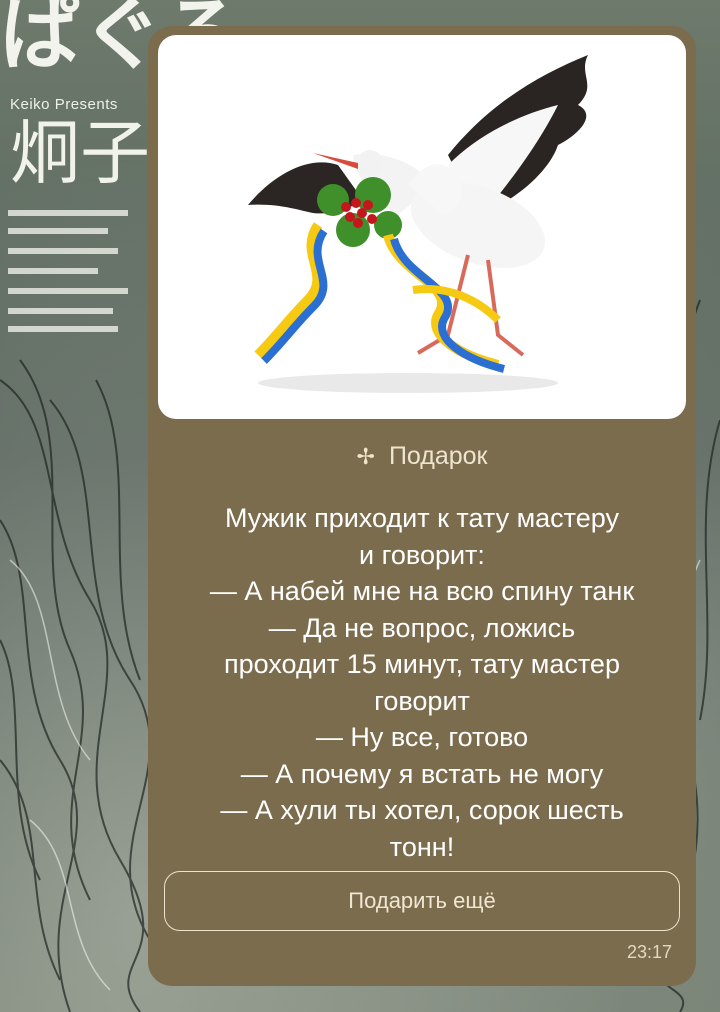 The height and width of the screenshot is (1012, 720). Describe the element at coordinates (649, 952) in the screenshot. I see `message-timestamp: 23:17` at that location.